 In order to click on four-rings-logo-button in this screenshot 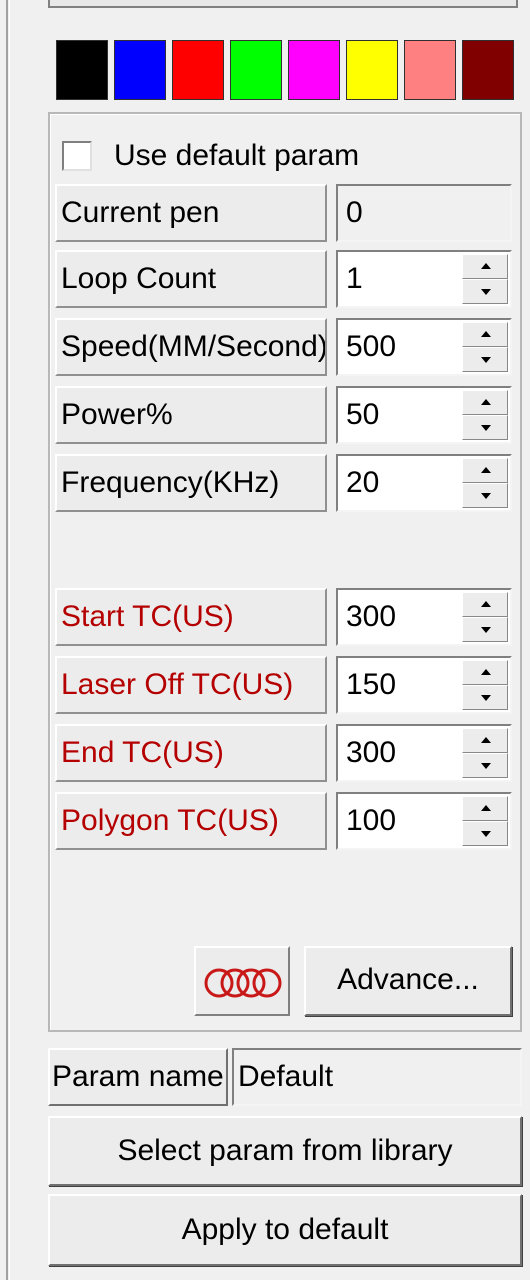, I will do `click(242, 981)`.